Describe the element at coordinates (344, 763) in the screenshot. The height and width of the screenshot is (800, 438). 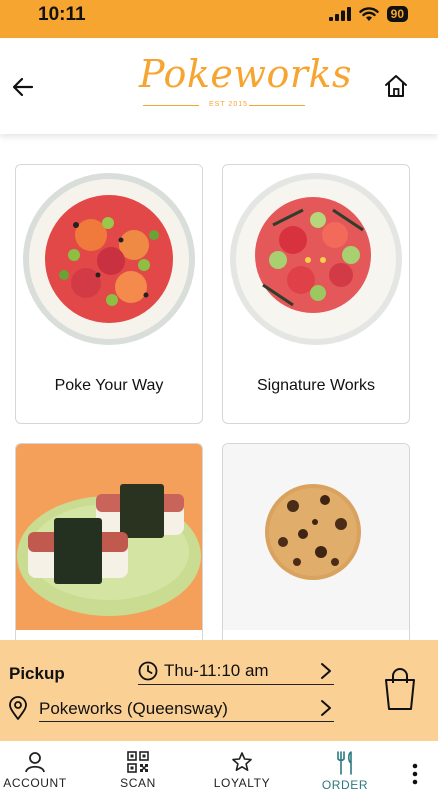
I see `fork-knife-icon` at that location.